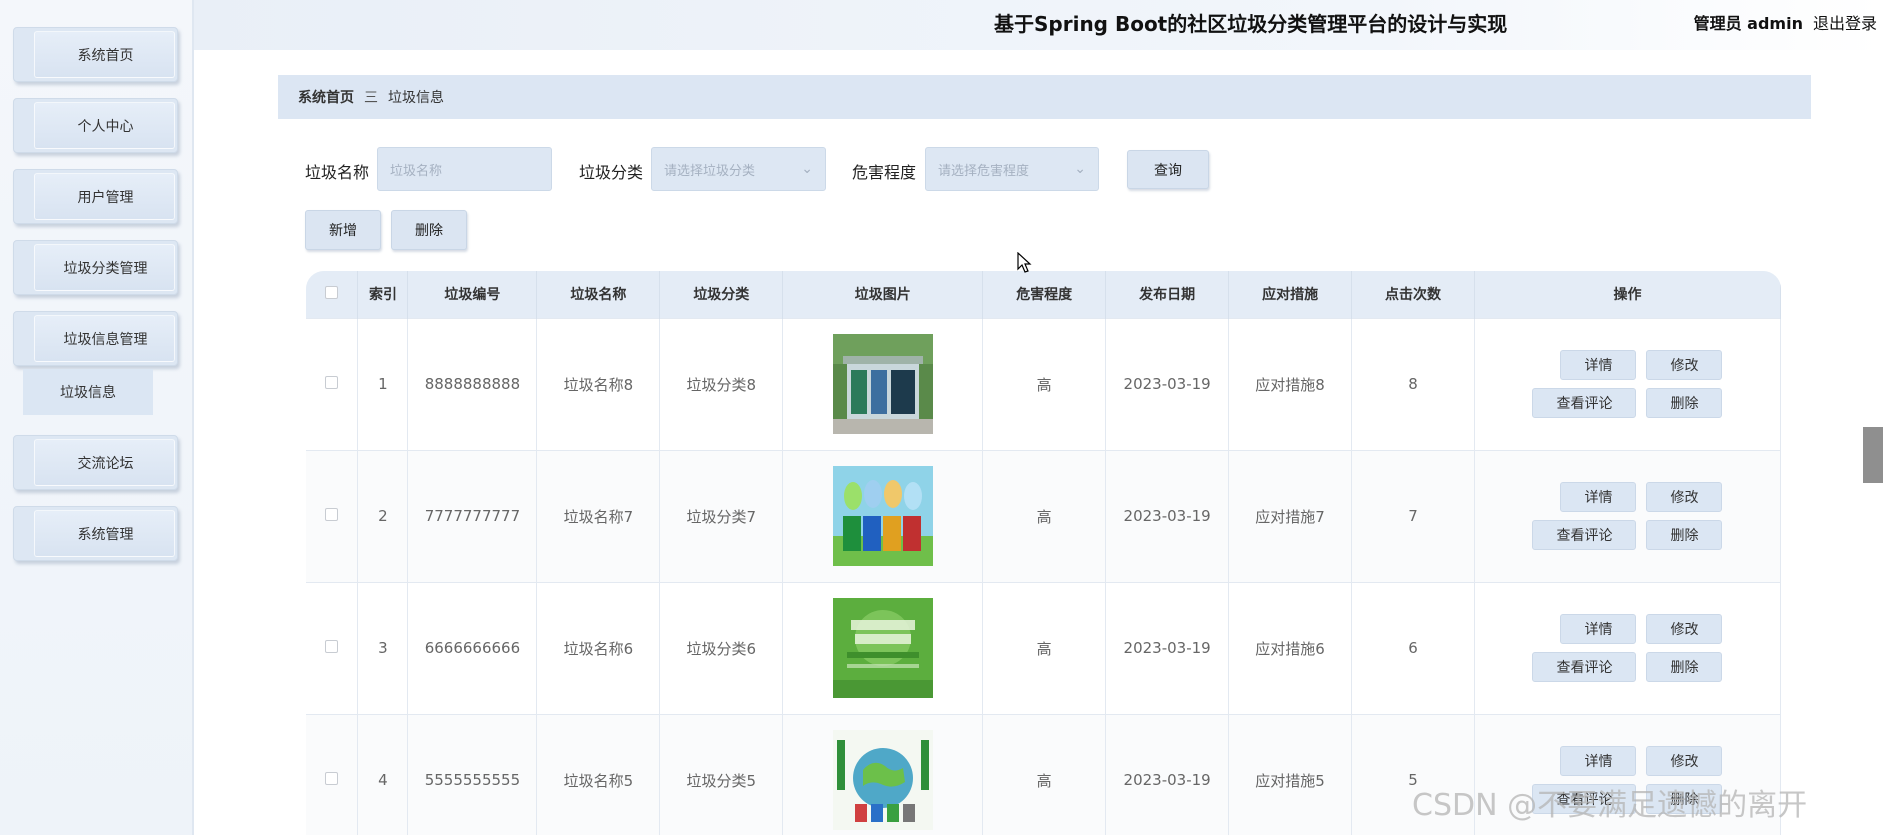 Image resolution: width=1883 pixels, height=835 pixels. Describe the element at coordinates (882, 384) in the screenshot. I see `garbage-image-recycling-kiosk` at that location.